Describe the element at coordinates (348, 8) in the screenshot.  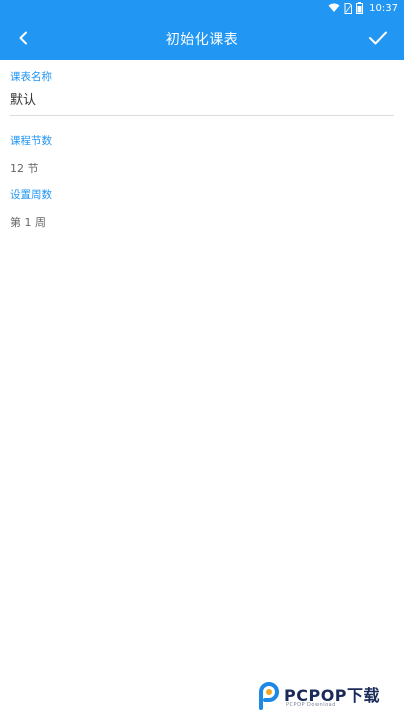
I see `sim-icon` at that location.